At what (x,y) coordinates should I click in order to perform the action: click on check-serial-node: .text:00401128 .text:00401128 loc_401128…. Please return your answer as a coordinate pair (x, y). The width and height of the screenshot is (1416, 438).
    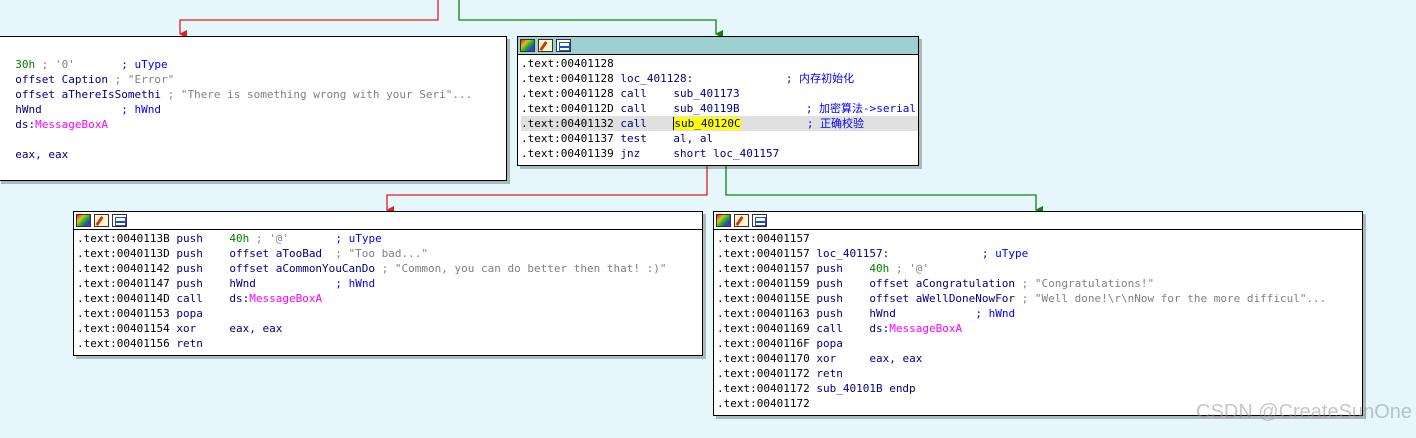
    Looking at the image, I should click on (718, 101).